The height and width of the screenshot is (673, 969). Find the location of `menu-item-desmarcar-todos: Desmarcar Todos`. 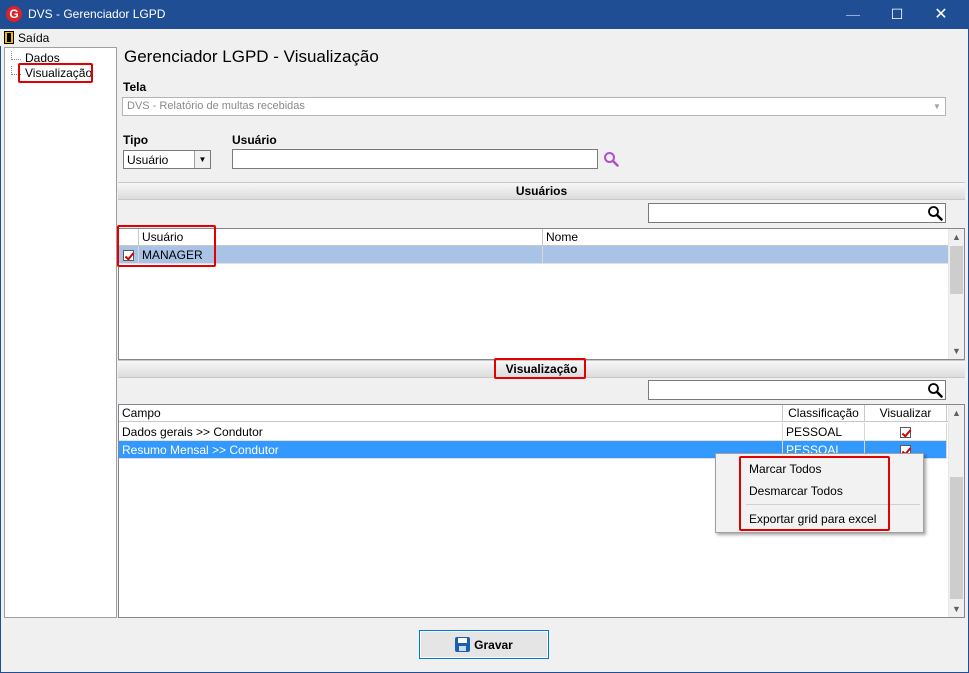

menu-item-desmarcar-todos: Desmarcar Todos is located at coordinates (796, 491).